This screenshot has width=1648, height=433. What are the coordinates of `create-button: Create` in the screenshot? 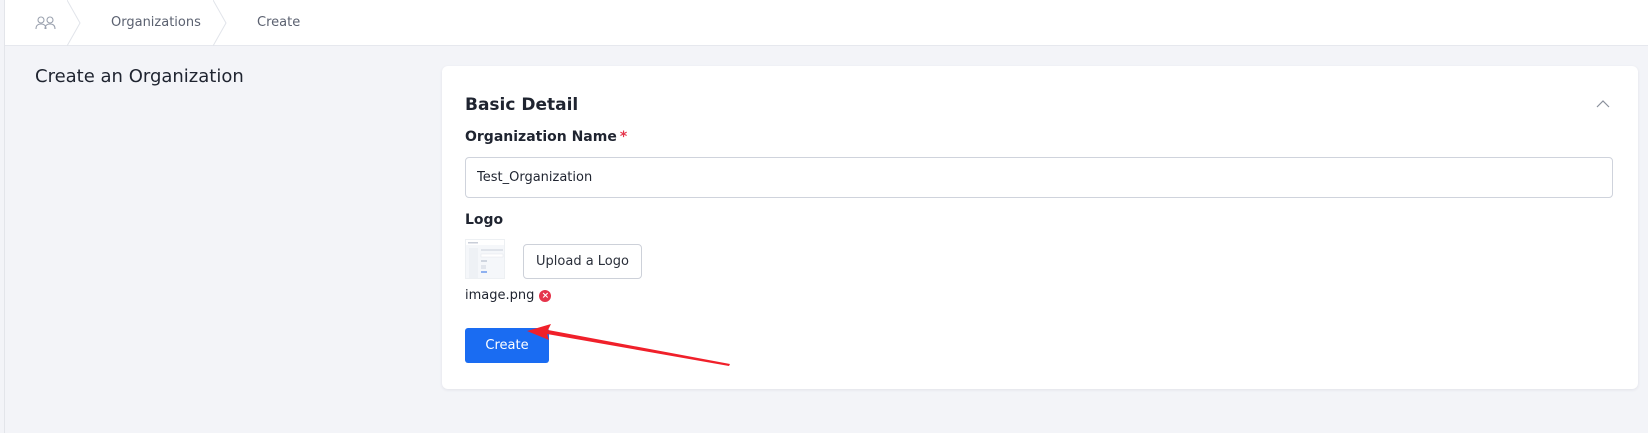 It's located at (507, 345).